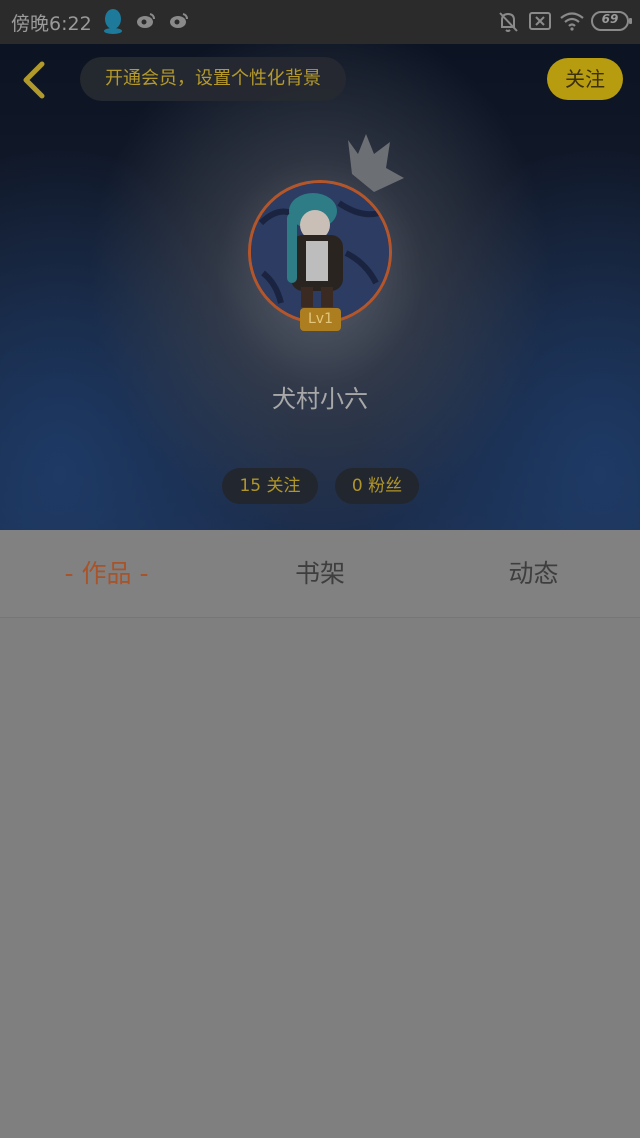 Image resolution: width=640 pixels, height=1138 pixels. I want to click on status-time: 傍晚6:22, so click(51, 24).